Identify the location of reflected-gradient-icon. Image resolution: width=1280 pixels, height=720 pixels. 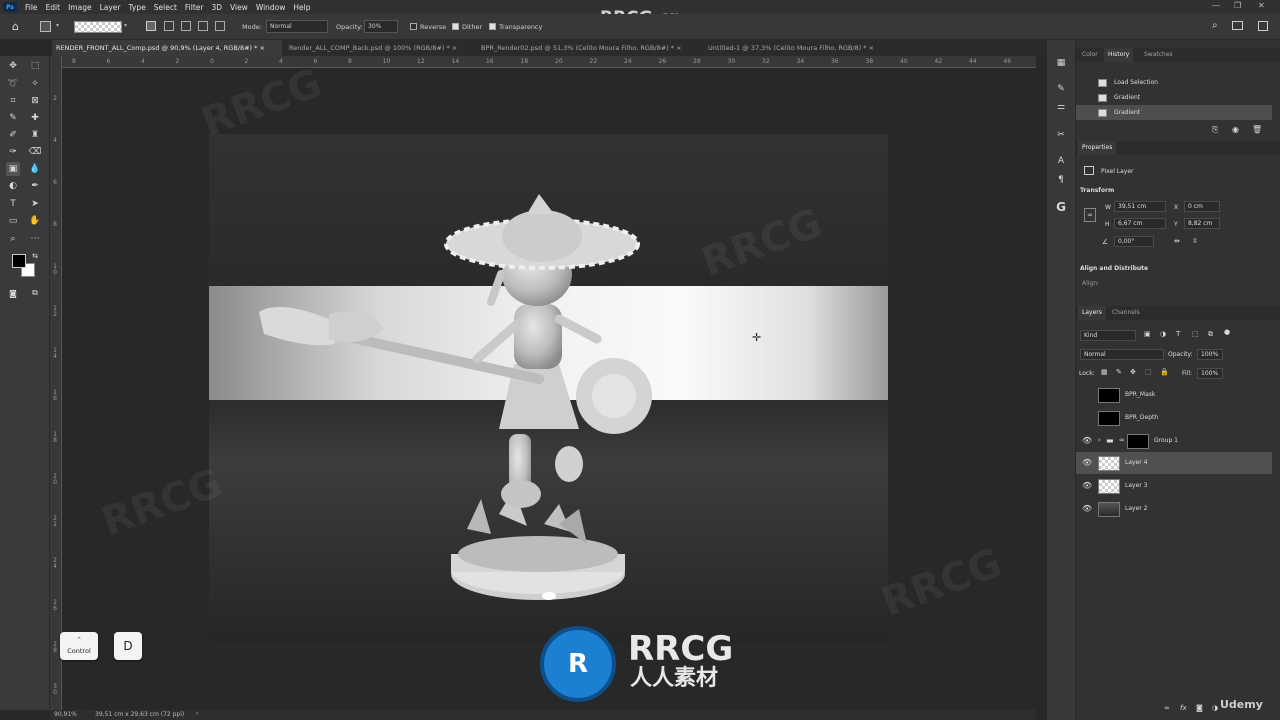
(203, 26).